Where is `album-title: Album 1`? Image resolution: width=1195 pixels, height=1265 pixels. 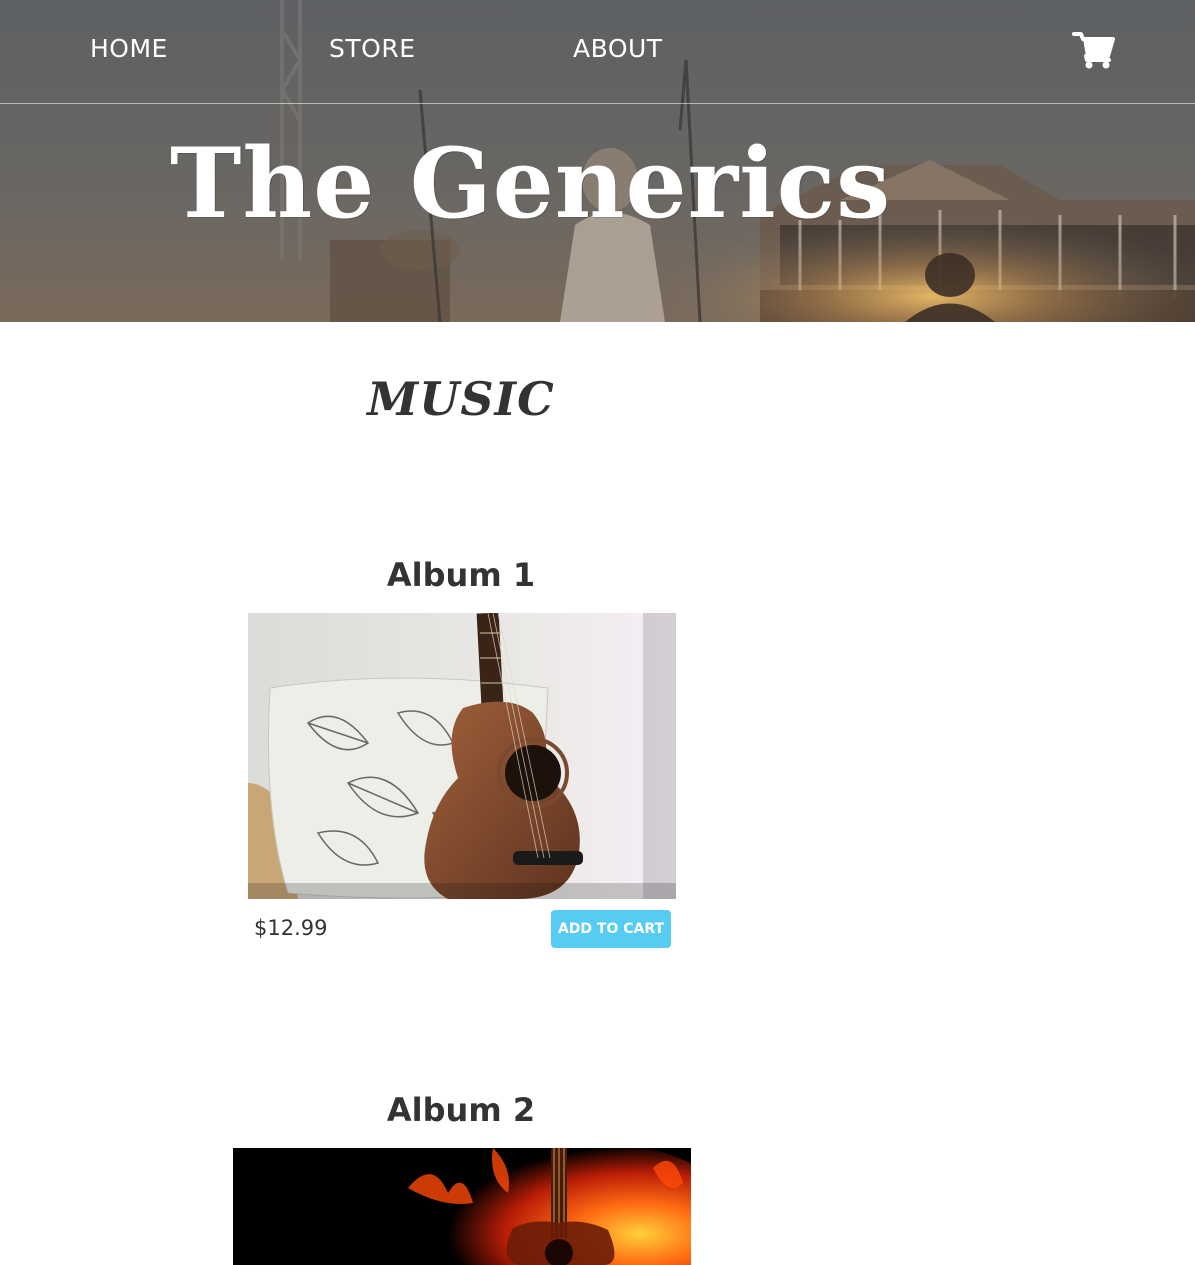 album-title: Album 1 is located at coordinates (461, 575).